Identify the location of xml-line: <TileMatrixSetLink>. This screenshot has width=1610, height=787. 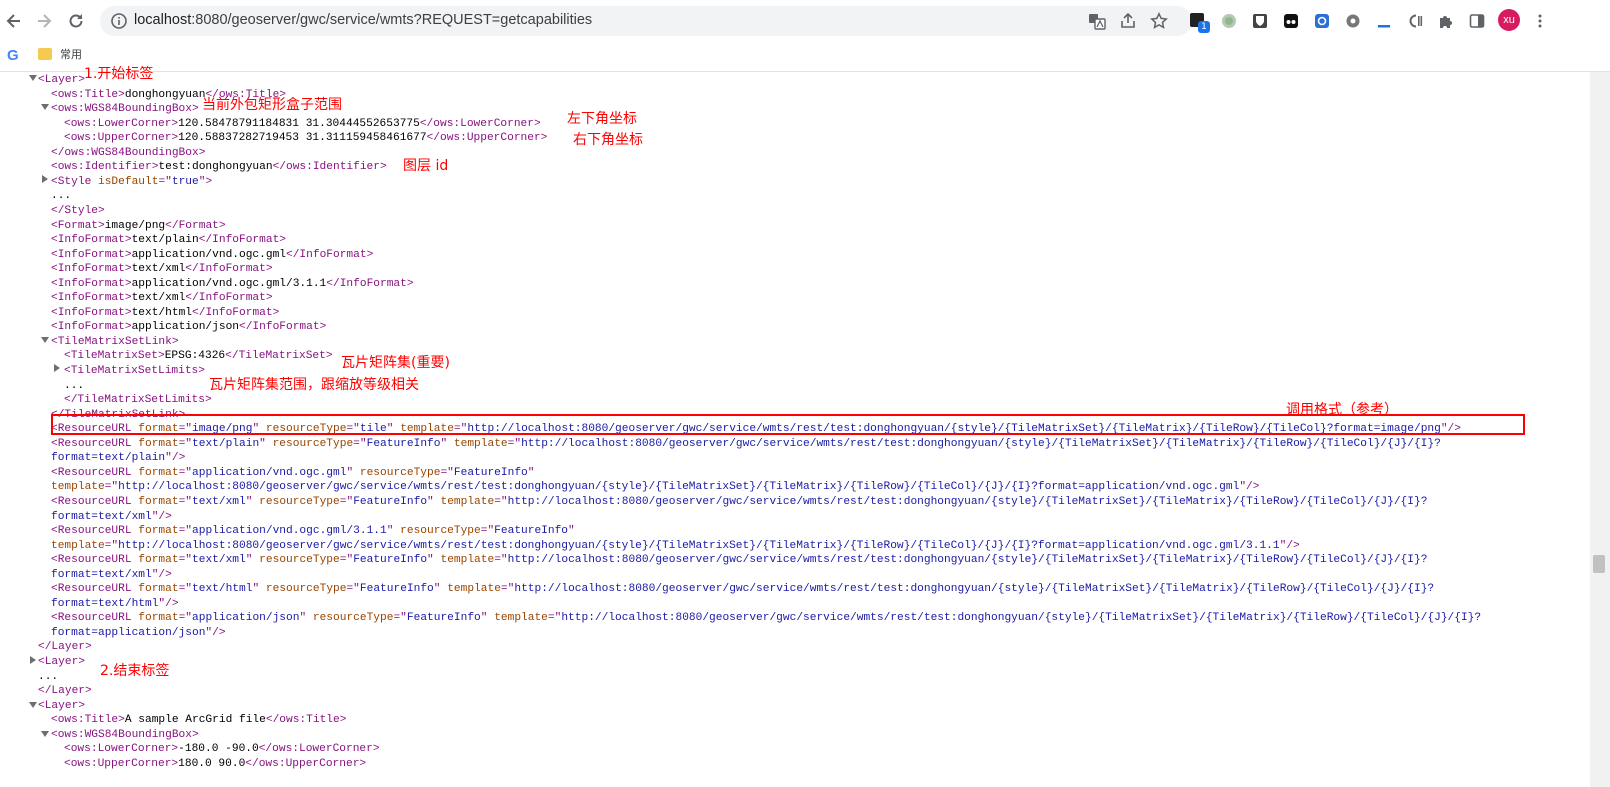
(115, 342).